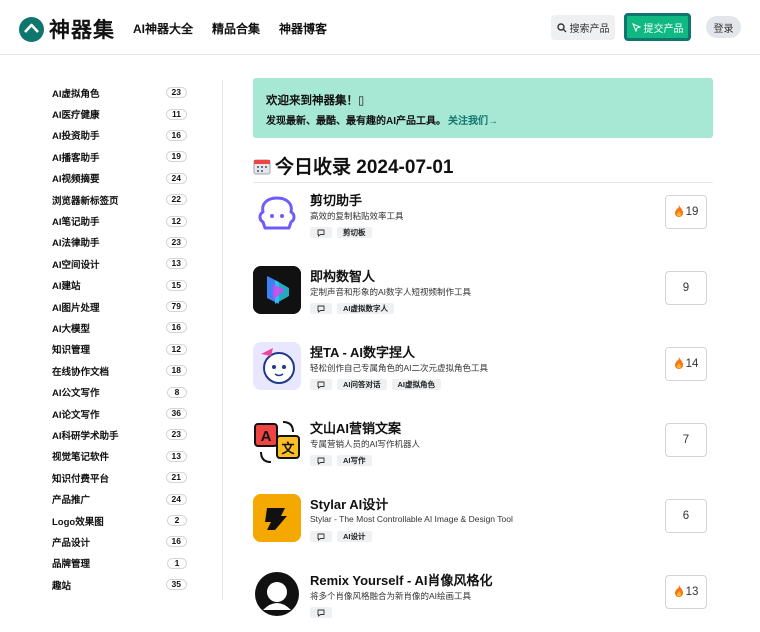 This screenshot has width=760, height=632. What do you see at coordinates (176, 371) in the screenshot?
I see `count-badge: 18` at bounding box center [176, 371].